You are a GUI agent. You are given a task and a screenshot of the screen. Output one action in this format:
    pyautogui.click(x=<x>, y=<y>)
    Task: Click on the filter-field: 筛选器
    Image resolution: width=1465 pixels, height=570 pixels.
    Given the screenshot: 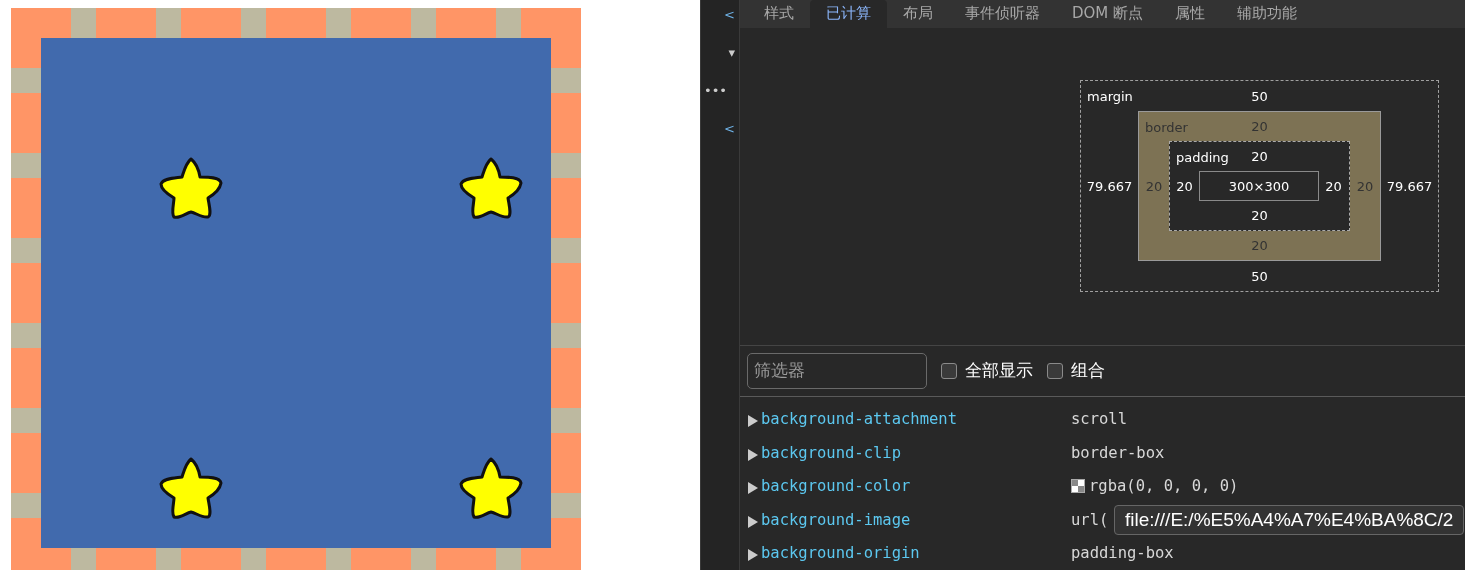 What is the action you would take?
    pyautogui.click(x=837, y=370)
    